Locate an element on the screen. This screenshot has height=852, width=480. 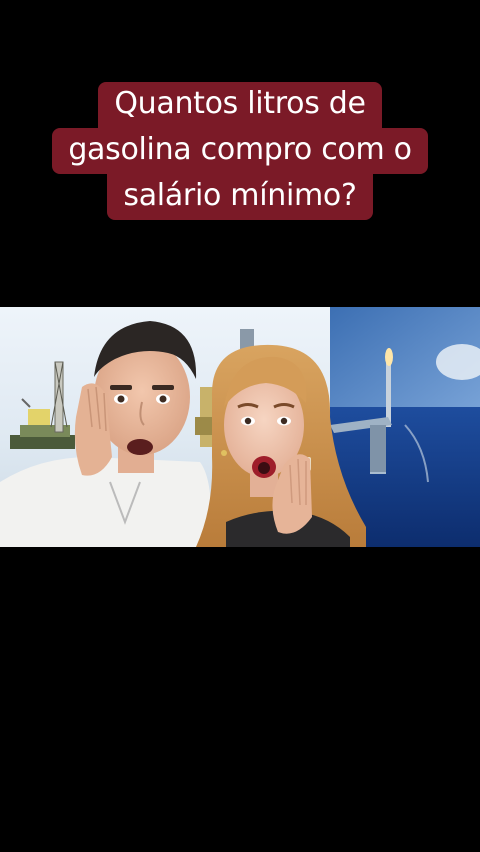
caption-line-3: salário mínimo? is located at coordinates (240, 197).